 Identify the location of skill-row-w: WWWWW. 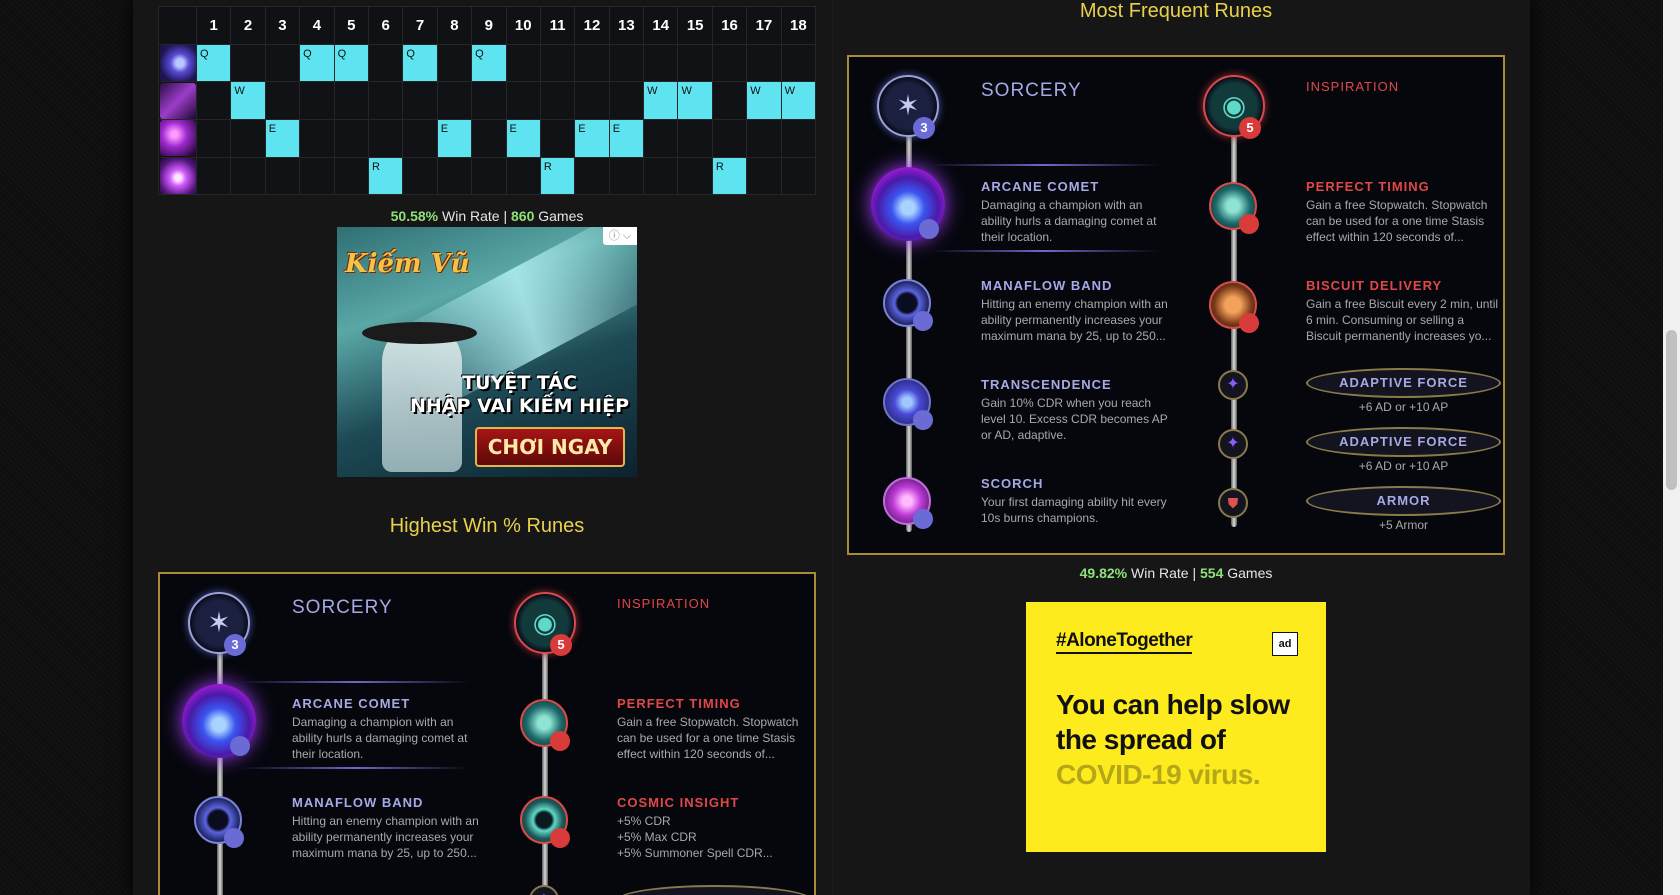
(487, 101).